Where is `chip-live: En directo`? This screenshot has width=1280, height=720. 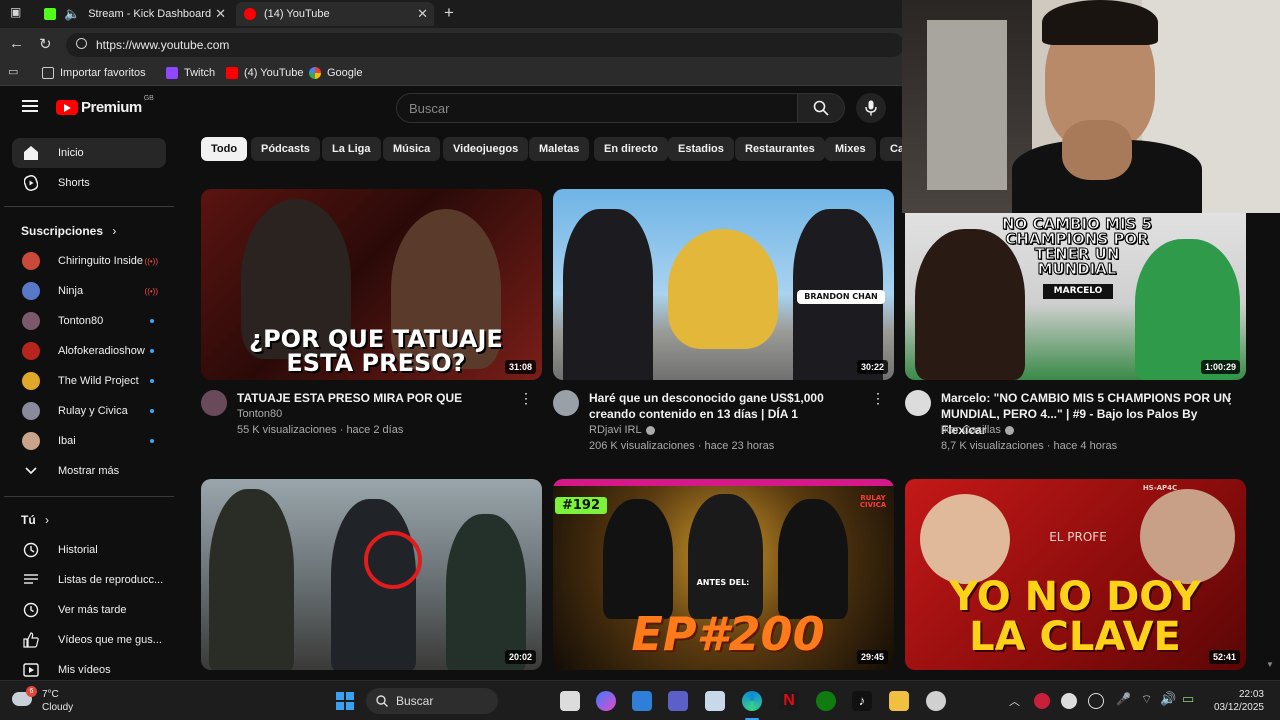
chip-live: En directo is located at coordinates (631, 149).